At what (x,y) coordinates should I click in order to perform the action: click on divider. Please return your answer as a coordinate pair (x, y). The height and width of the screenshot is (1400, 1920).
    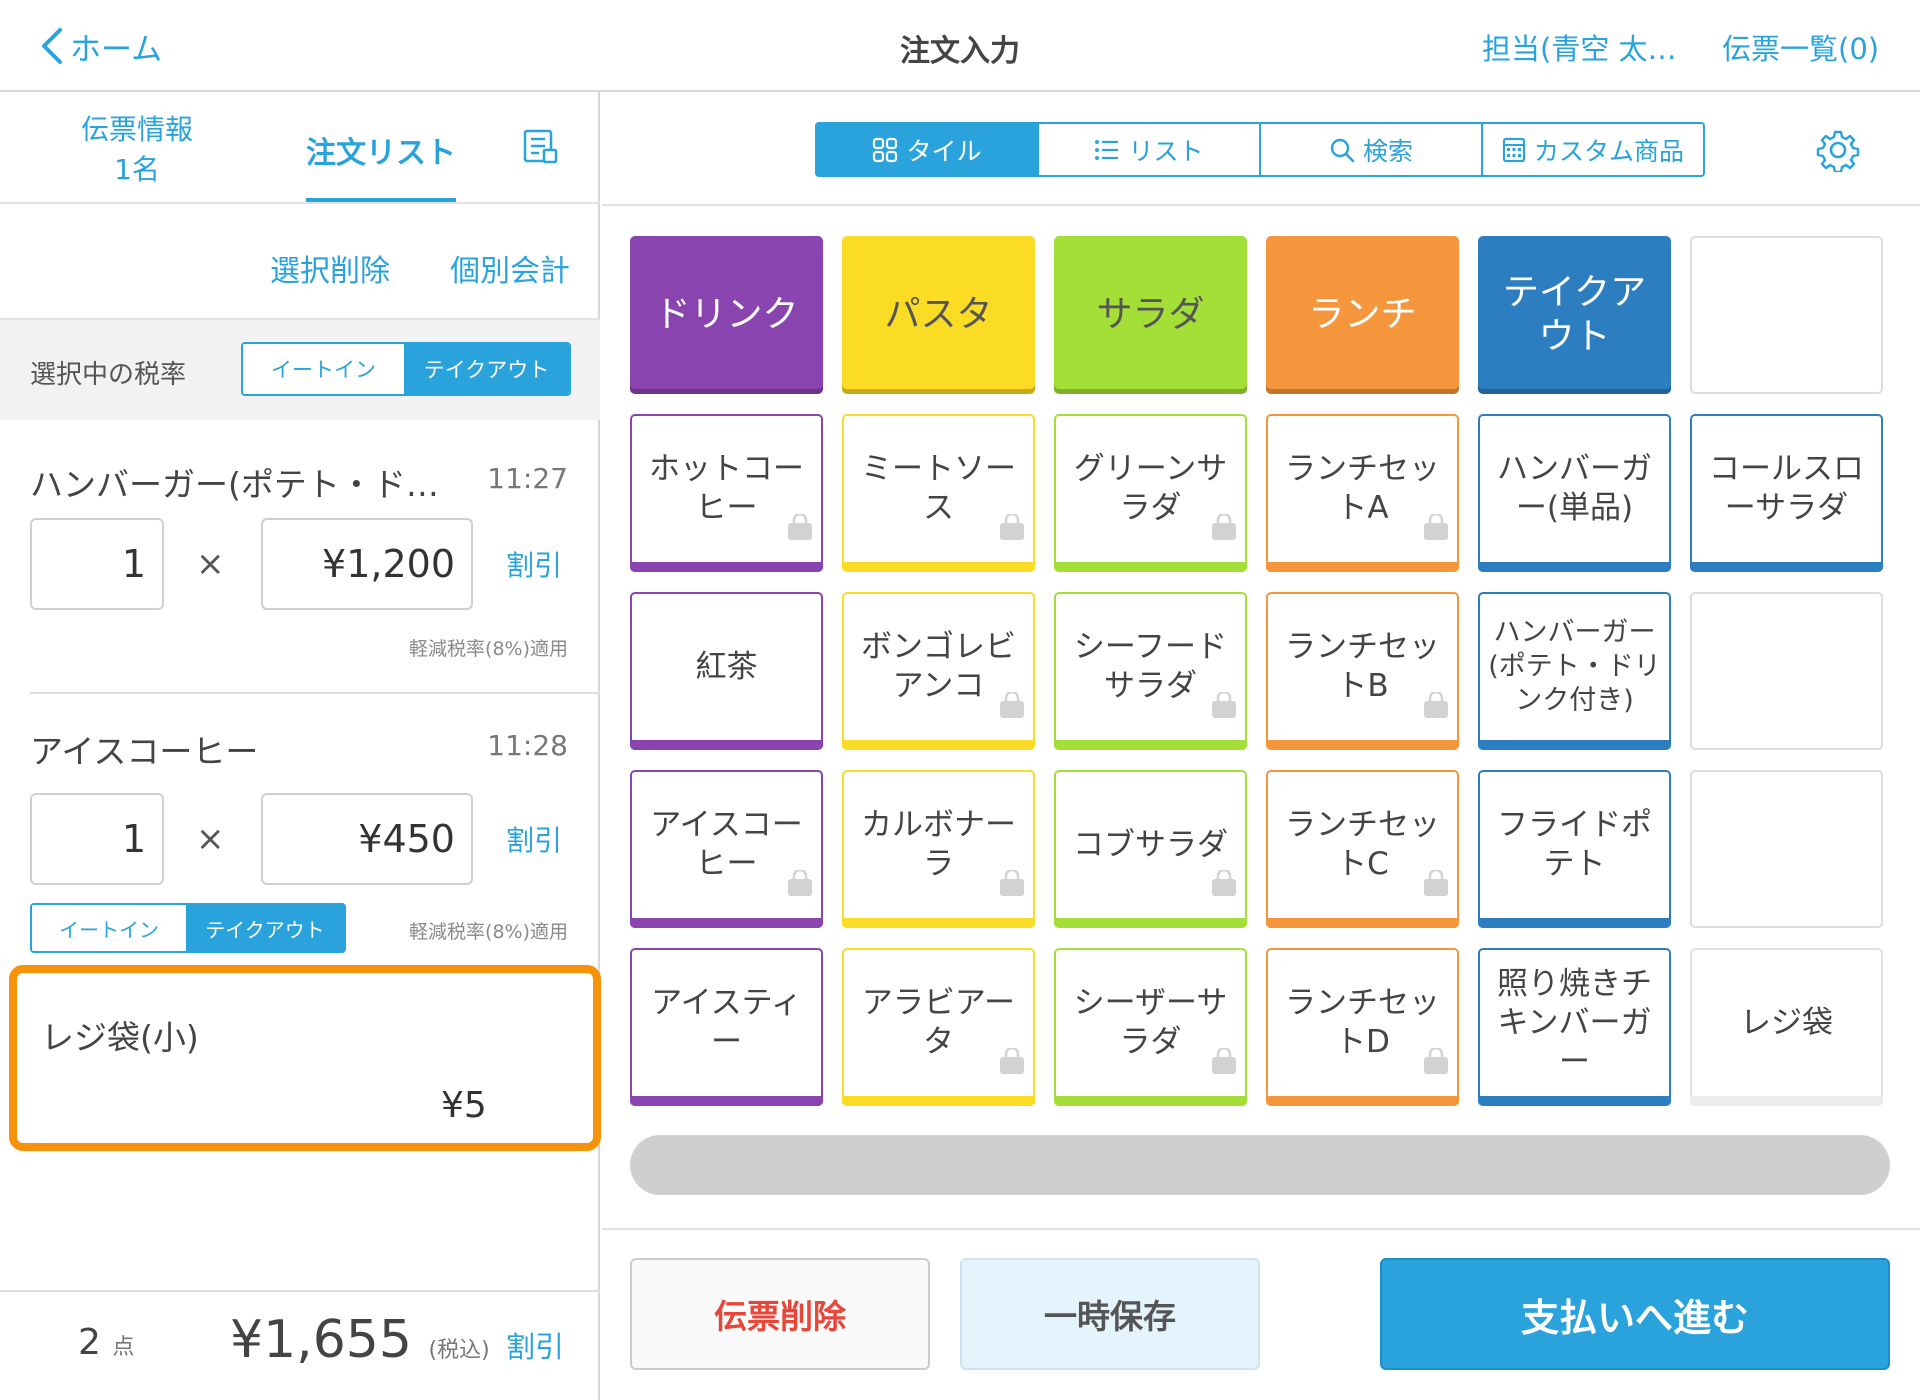
    Looking at the image, I should click on (1261, 1229).